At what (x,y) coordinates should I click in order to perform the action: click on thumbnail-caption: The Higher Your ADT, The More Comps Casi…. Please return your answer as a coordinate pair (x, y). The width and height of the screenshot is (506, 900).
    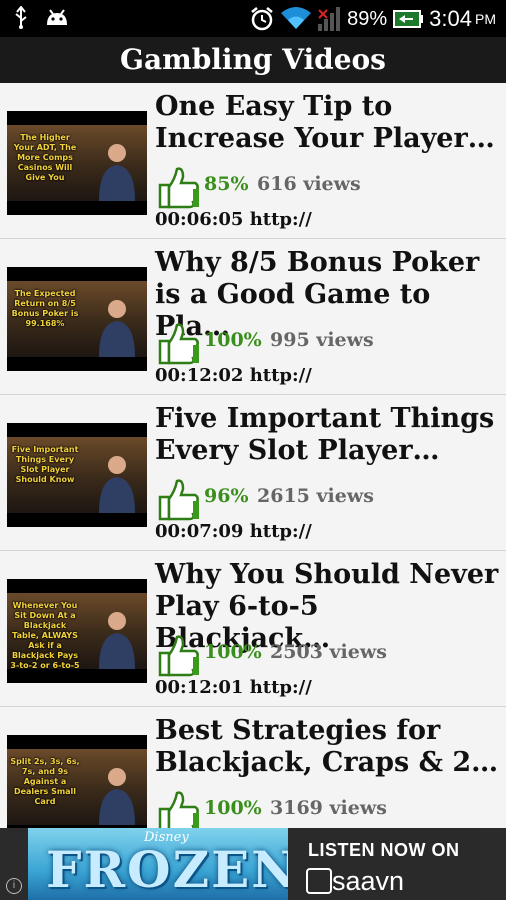
    Looking at the image, I should click on (45, 157).